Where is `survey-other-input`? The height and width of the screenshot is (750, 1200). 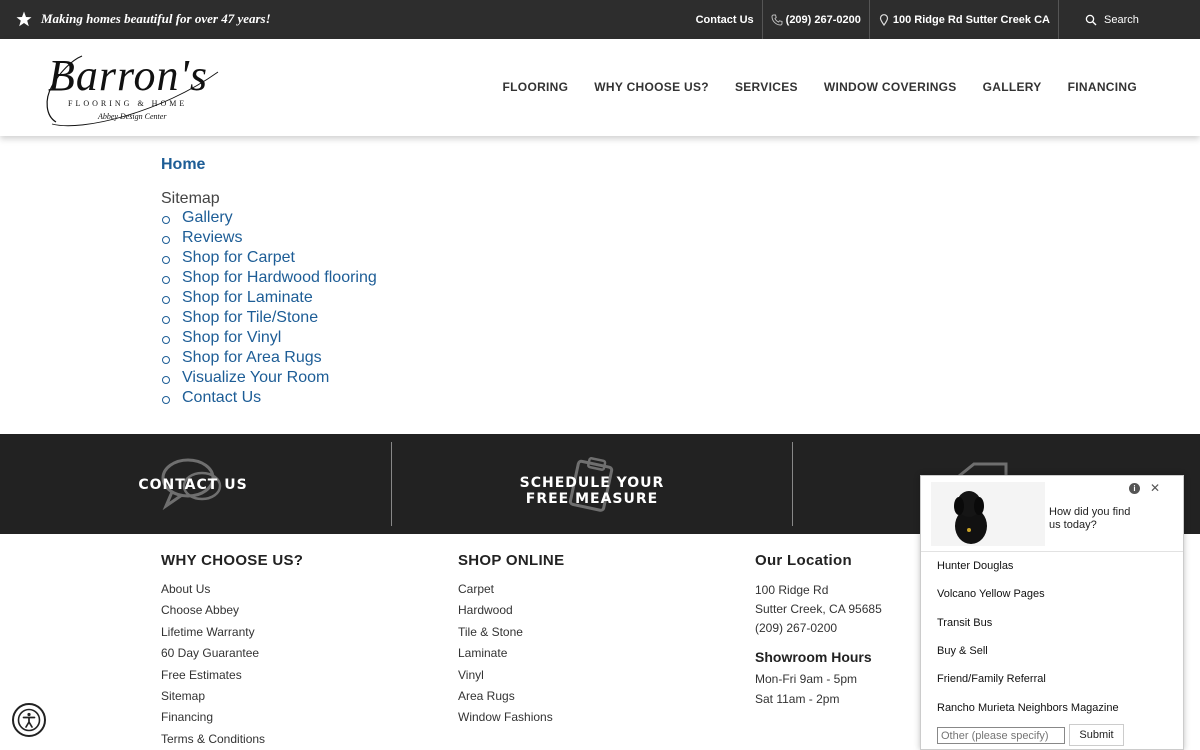
survey-other-input is located at coordinates (1001, 735).